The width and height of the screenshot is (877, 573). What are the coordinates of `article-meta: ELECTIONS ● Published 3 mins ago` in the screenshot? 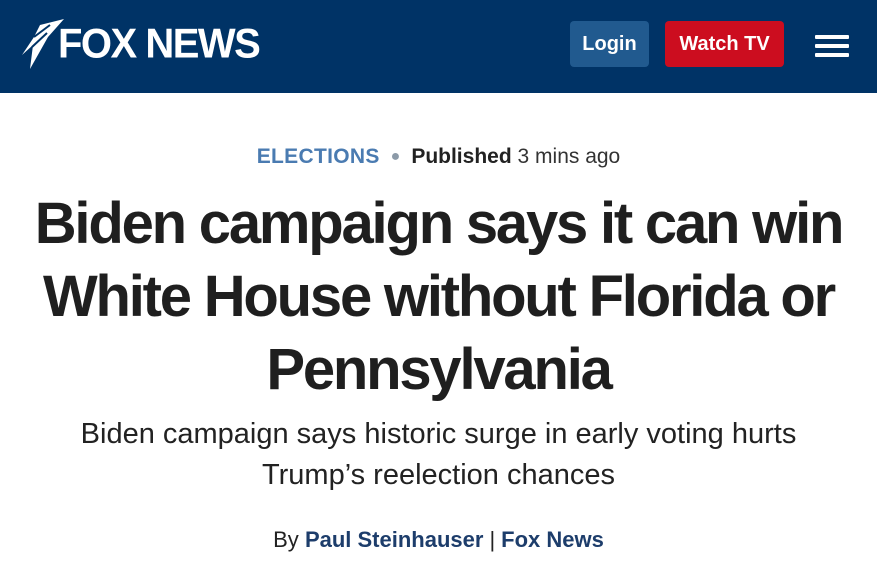 It's located at (438, 157).